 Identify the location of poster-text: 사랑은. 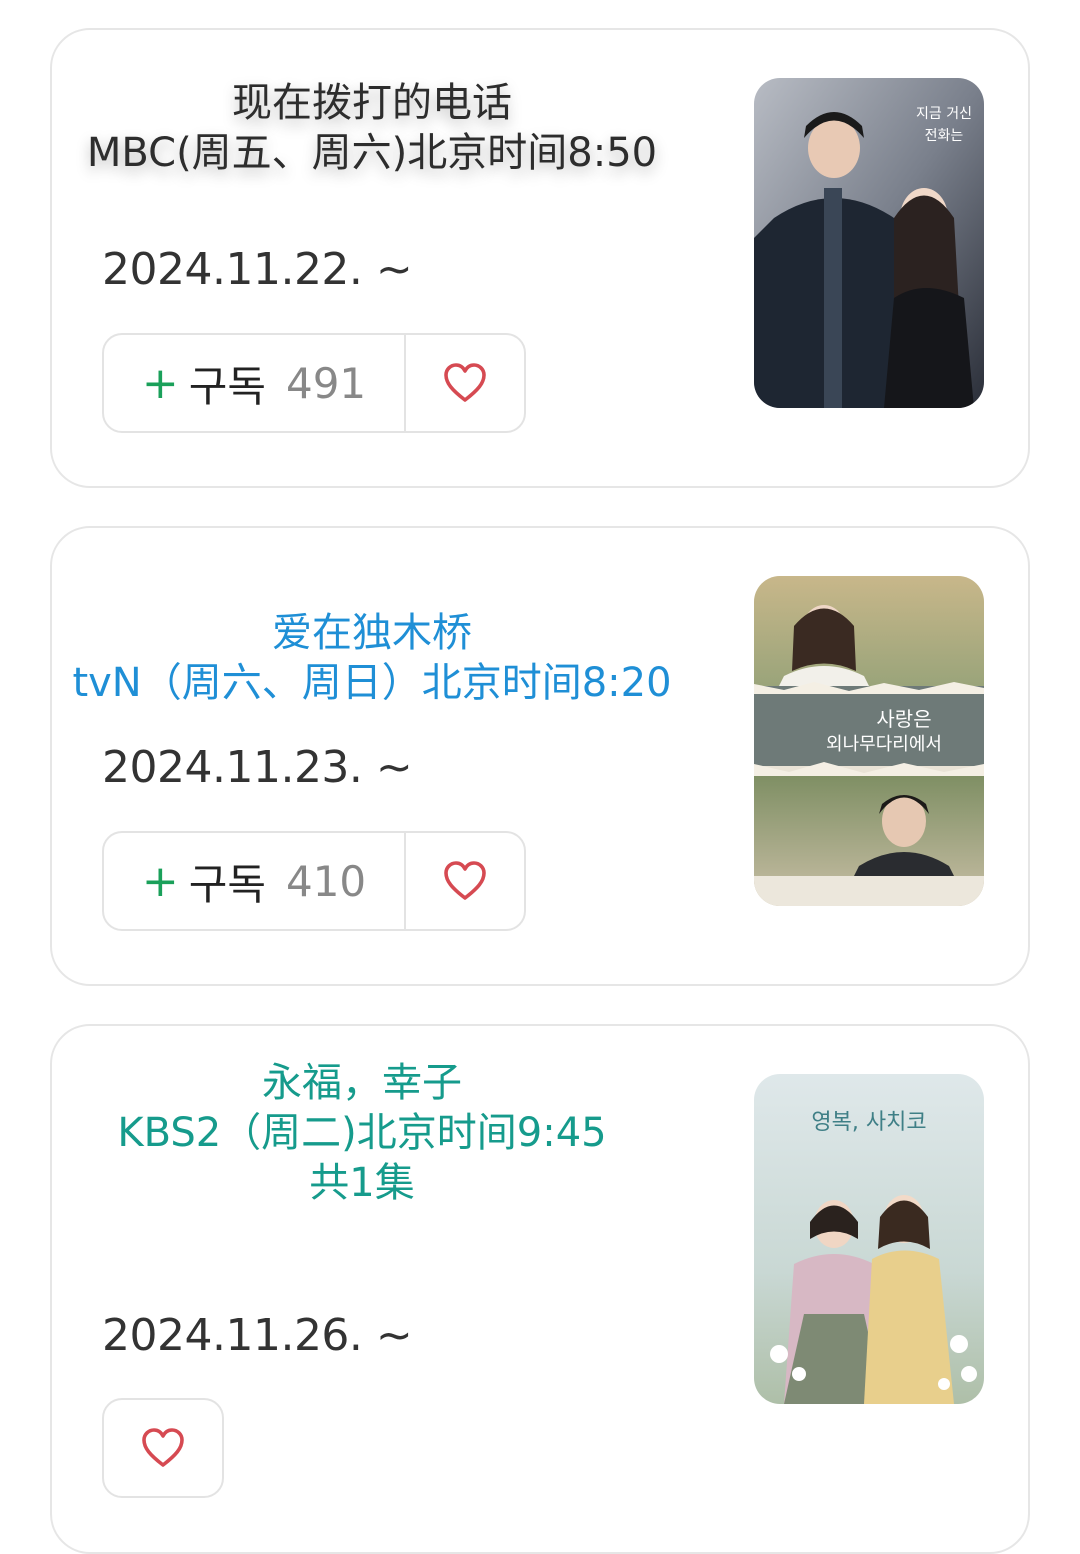
(903, 719).